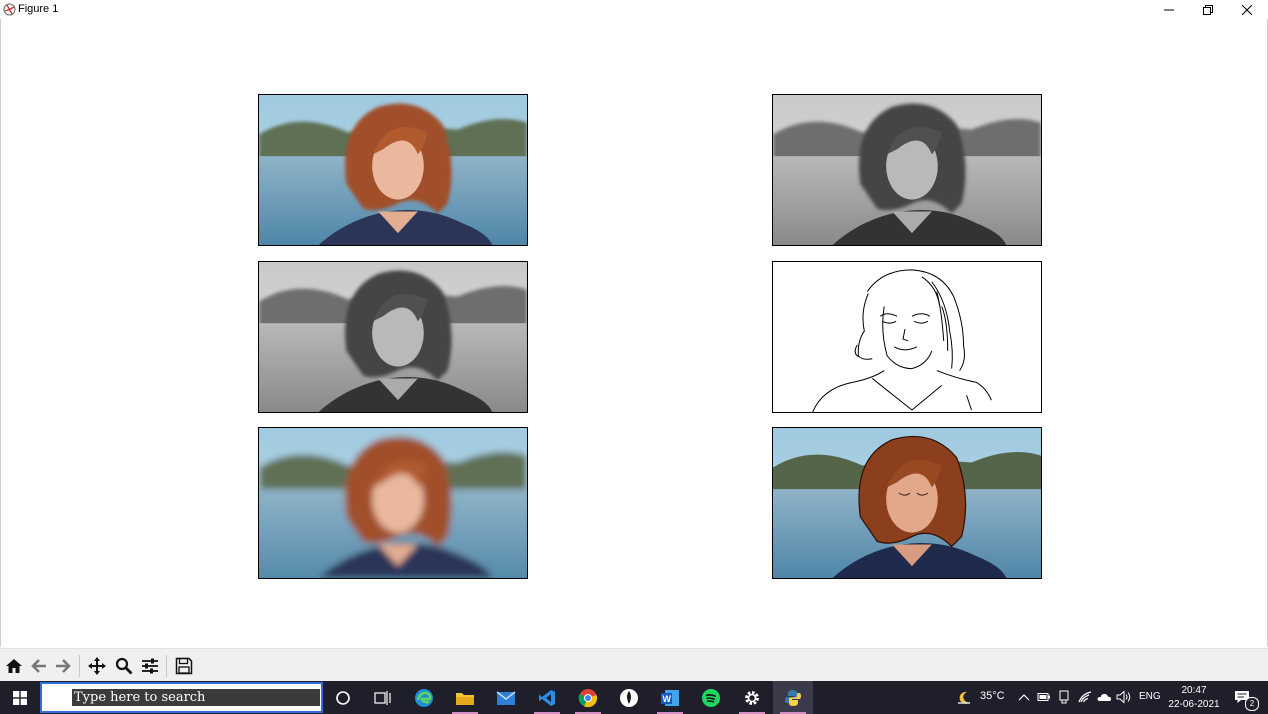 This screenshot has width=1268, height=714. What do you see at coordinates (38, 9) in the screenshot?
I see `window-title: Figure 1` at bounding box center [38, 9].